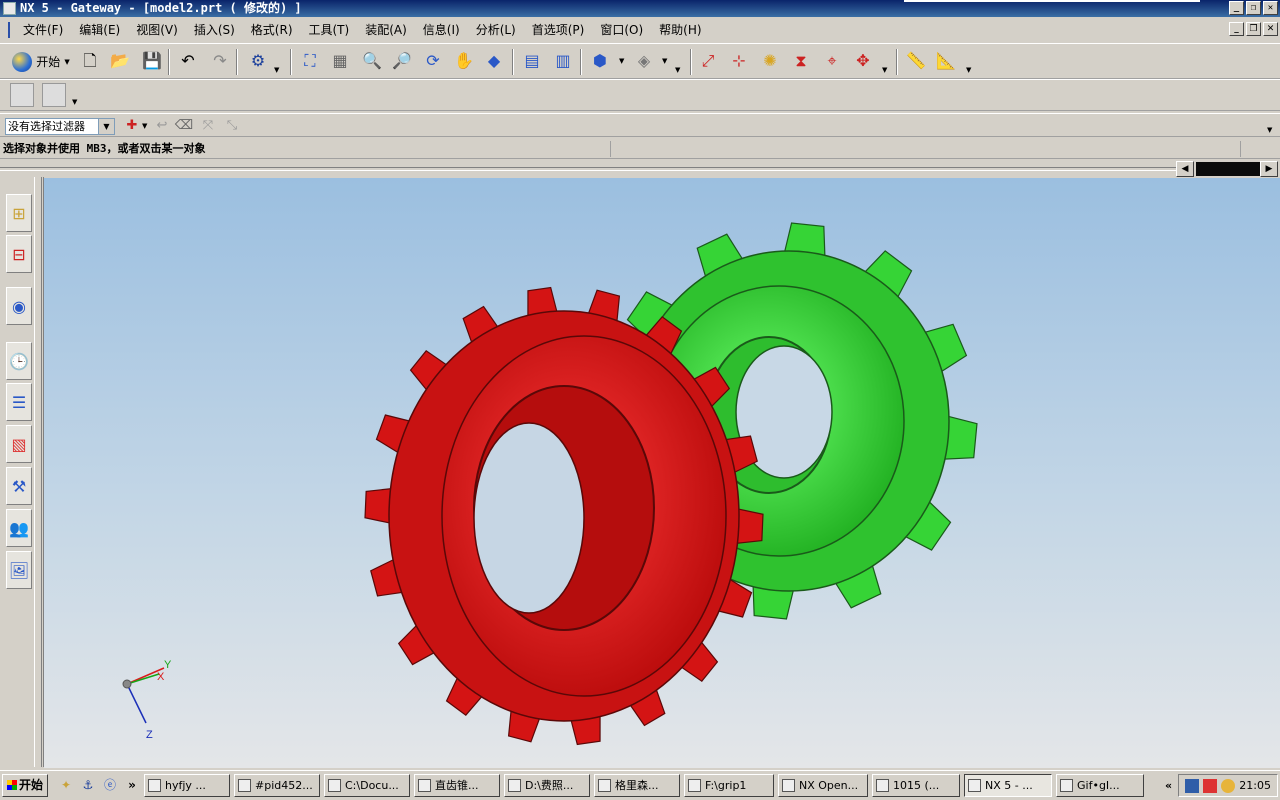 The image size is (1280, 800). I want to click on chevron-down-icon: ▼, so click(106, 126).